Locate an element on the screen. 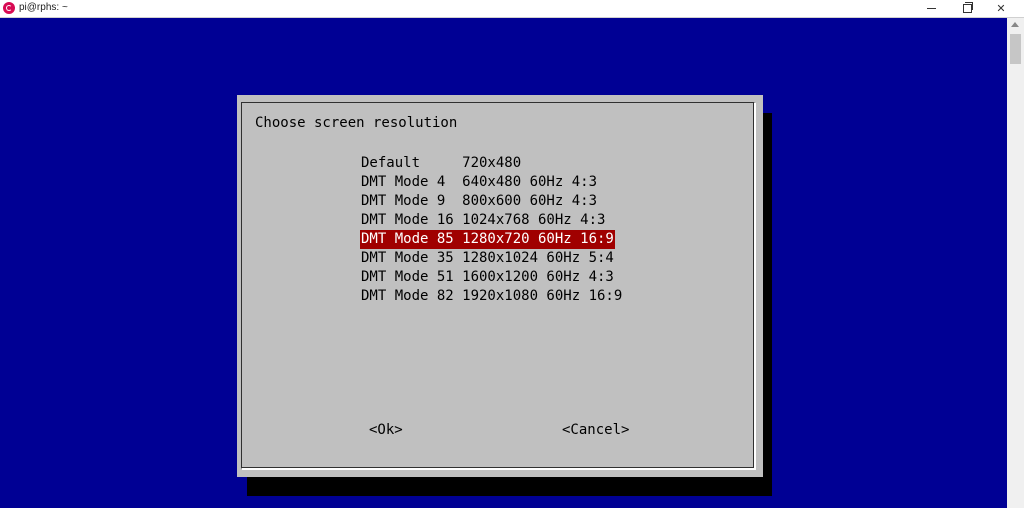 The width and height of the screenshot is (1024, 508). close-icon: ✕ is located at coordinates (1001, 9).